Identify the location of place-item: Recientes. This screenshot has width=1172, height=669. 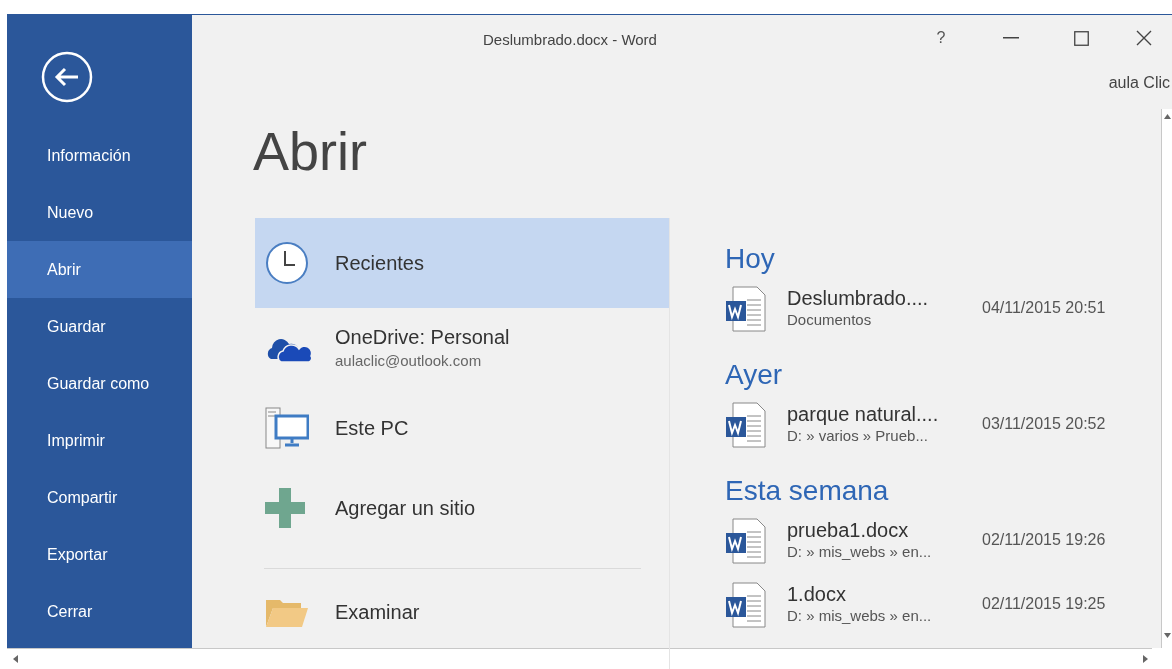
(462, 263).